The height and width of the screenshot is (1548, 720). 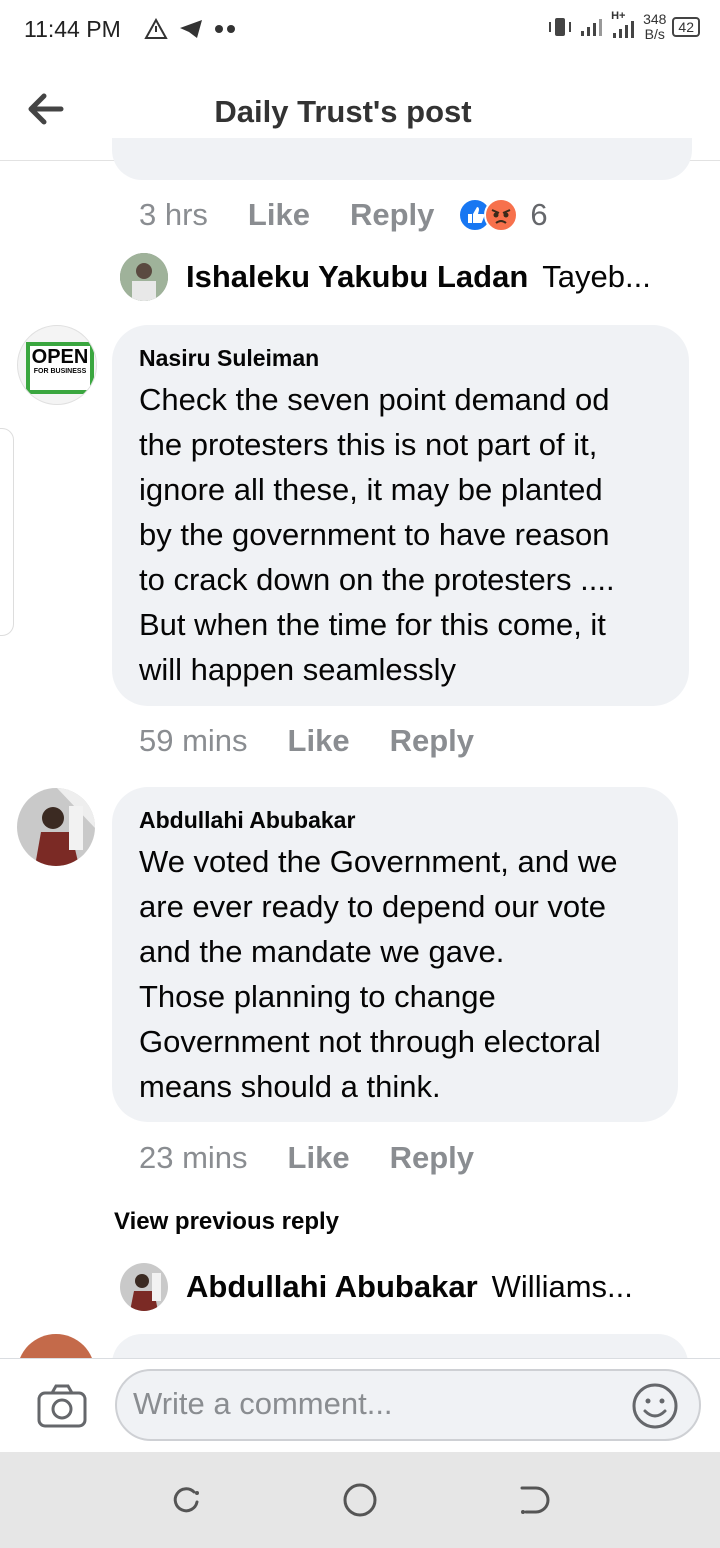 I want to click on avatar: OPEN FOR BUSINESS, so click(x=57, y=365).